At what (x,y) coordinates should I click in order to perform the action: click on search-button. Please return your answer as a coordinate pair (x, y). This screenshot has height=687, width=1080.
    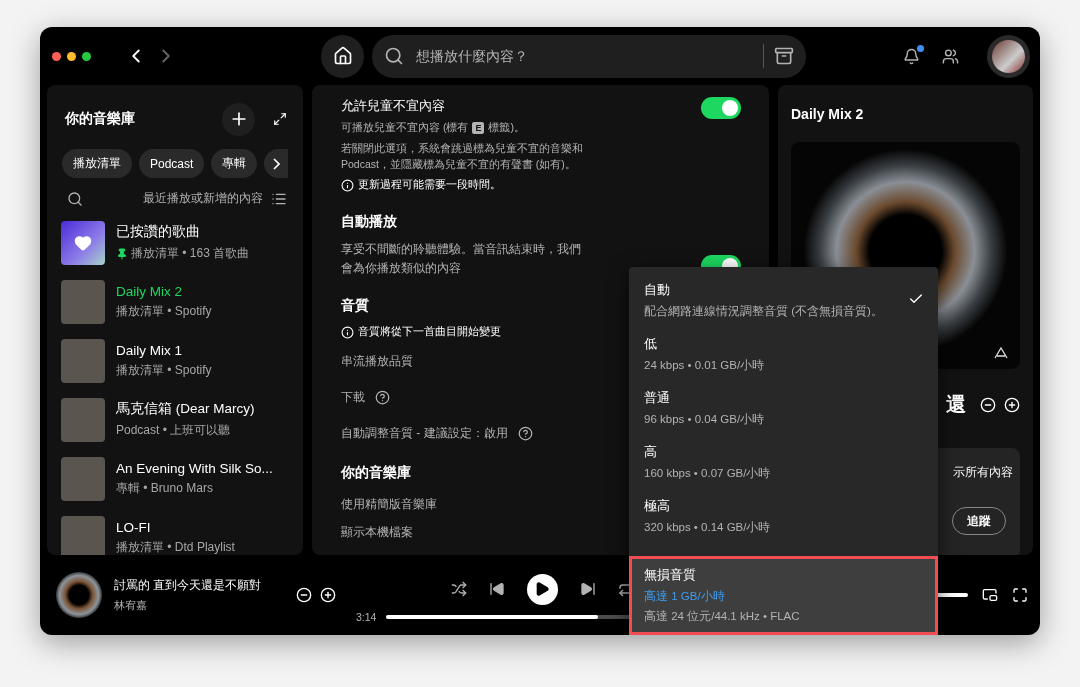
    Looking at the image, I should click on (75, 198).